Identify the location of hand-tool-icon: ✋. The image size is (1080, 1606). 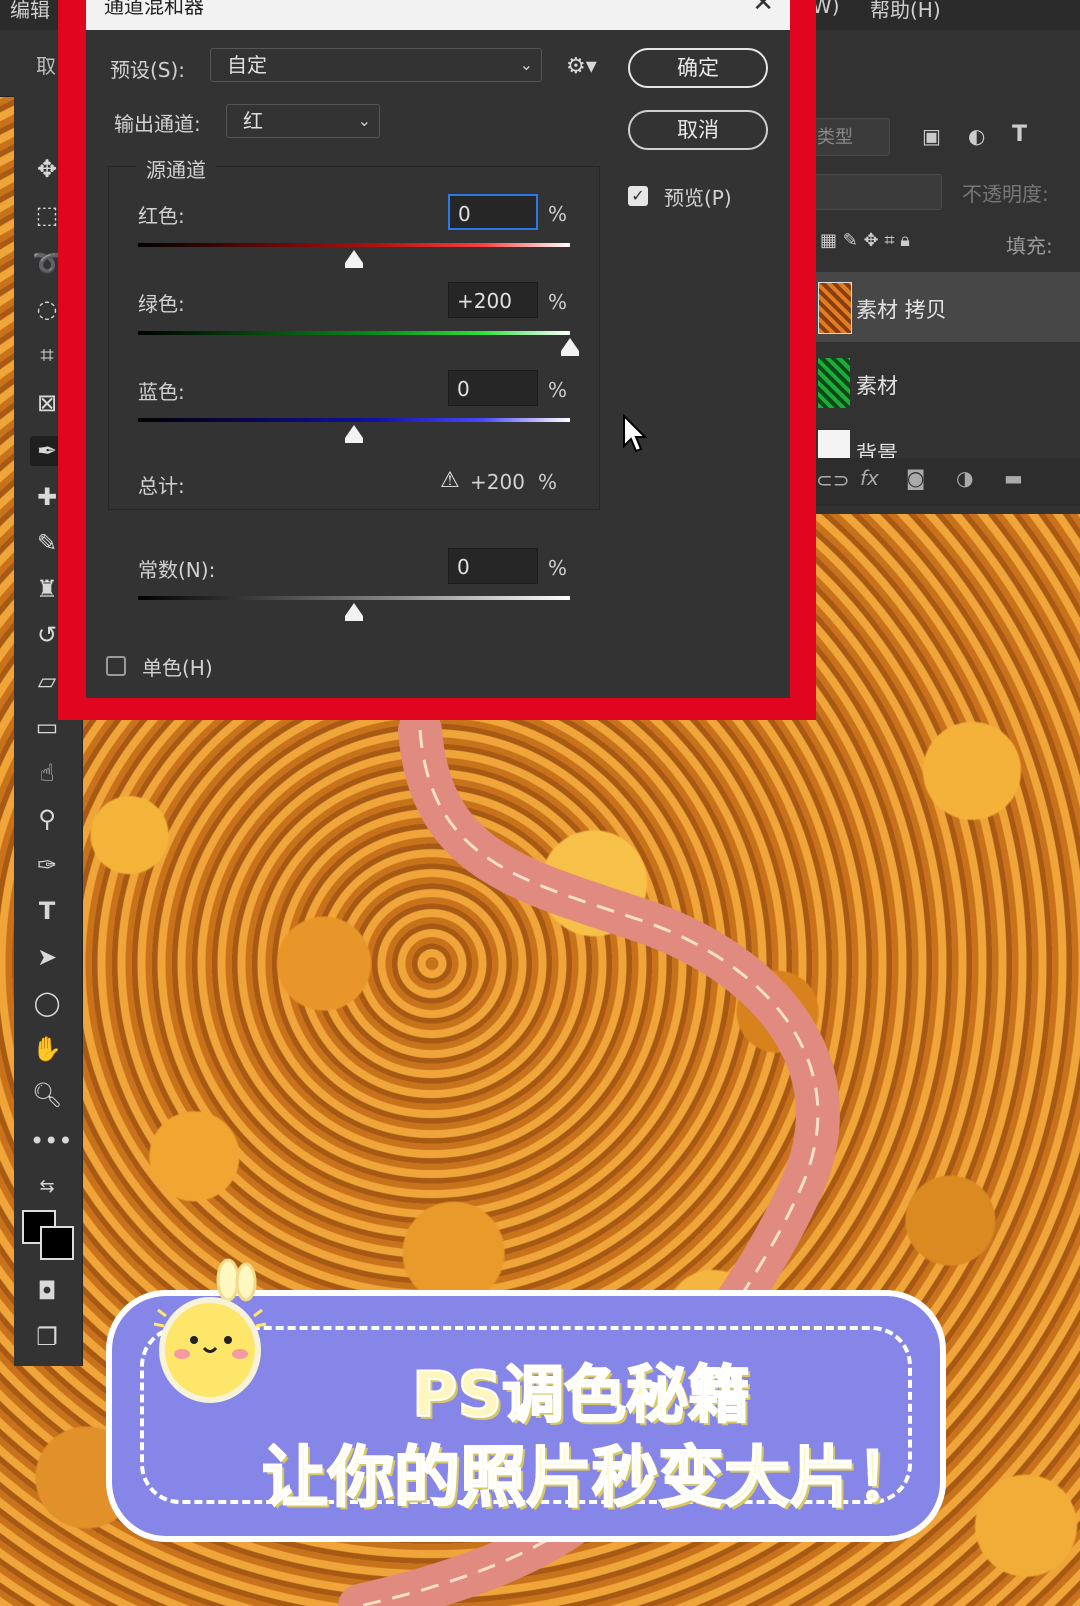
(47, 1049).